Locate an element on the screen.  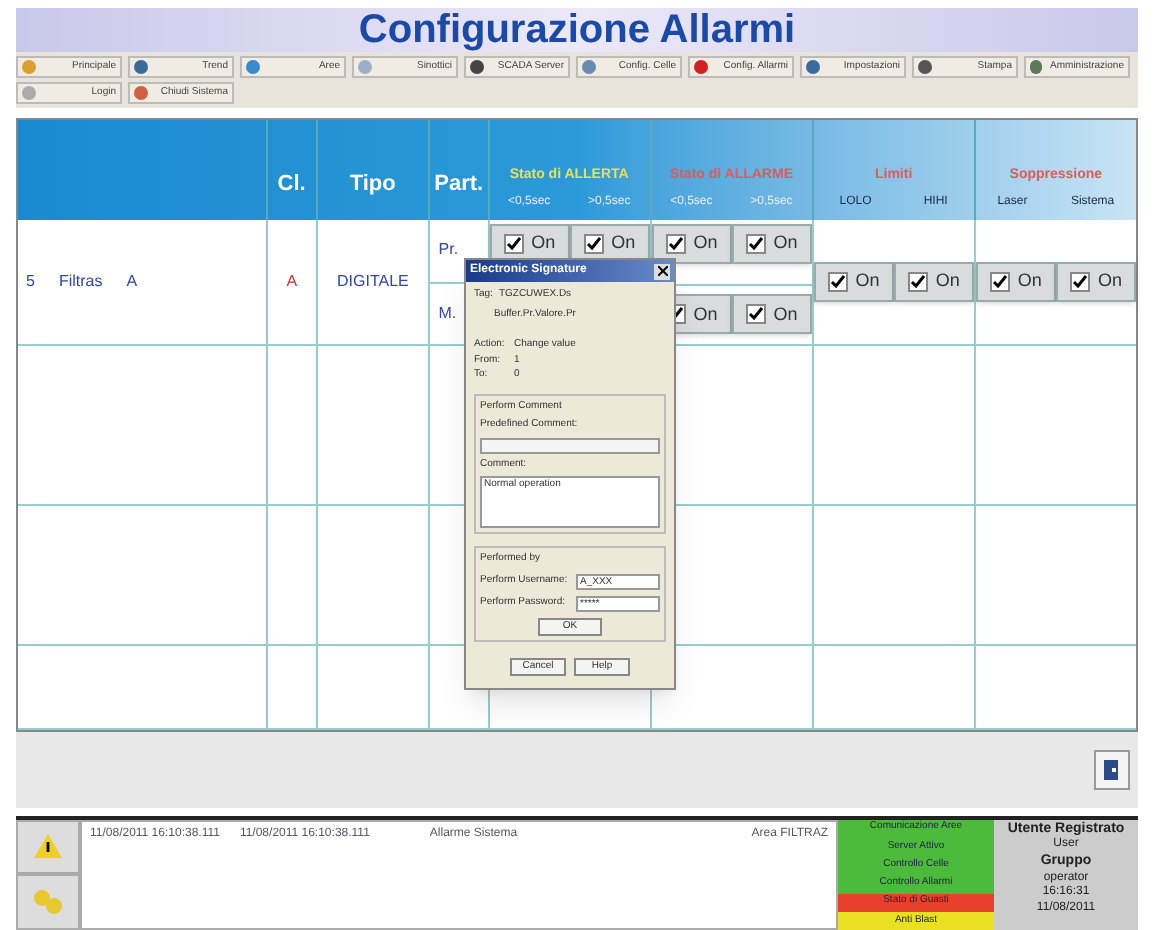
window-title: Configurazione Allarmi is located at coordinates (577, 31).